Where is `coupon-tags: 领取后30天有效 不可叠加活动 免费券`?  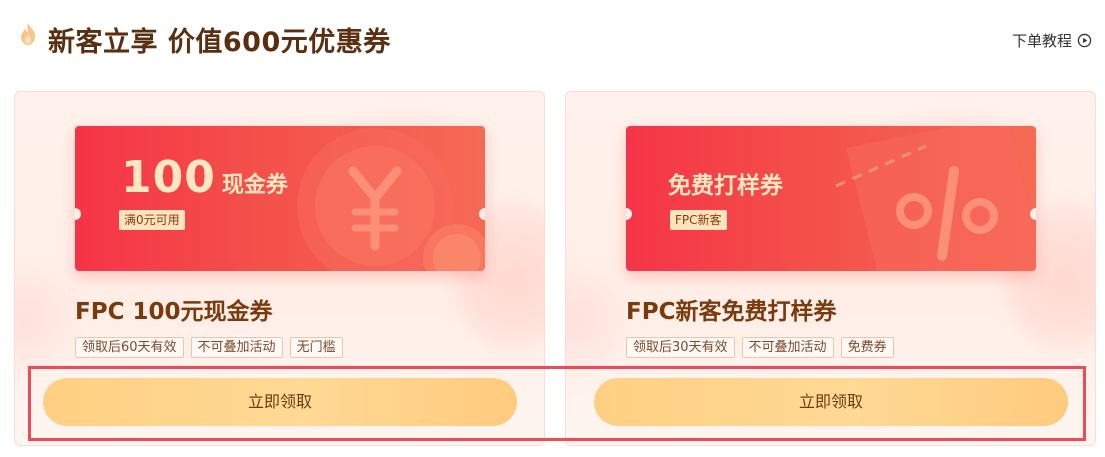
coupon-tags: 领取后30天有效 不可叠加活动 免费券 is located at coordinates (760, 347).